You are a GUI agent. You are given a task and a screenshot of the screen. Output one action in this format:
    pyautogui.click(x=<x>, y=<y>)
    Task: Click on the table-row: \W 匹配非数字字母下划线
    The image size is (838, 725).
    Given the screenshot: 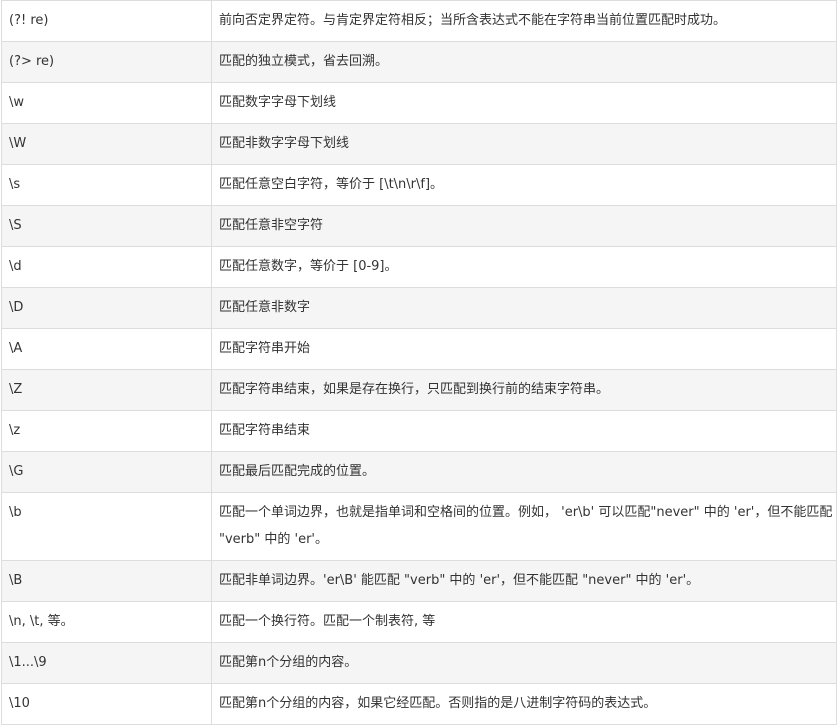 What is the action you would take?
    pyautogui.click(x=419, y=144)
    